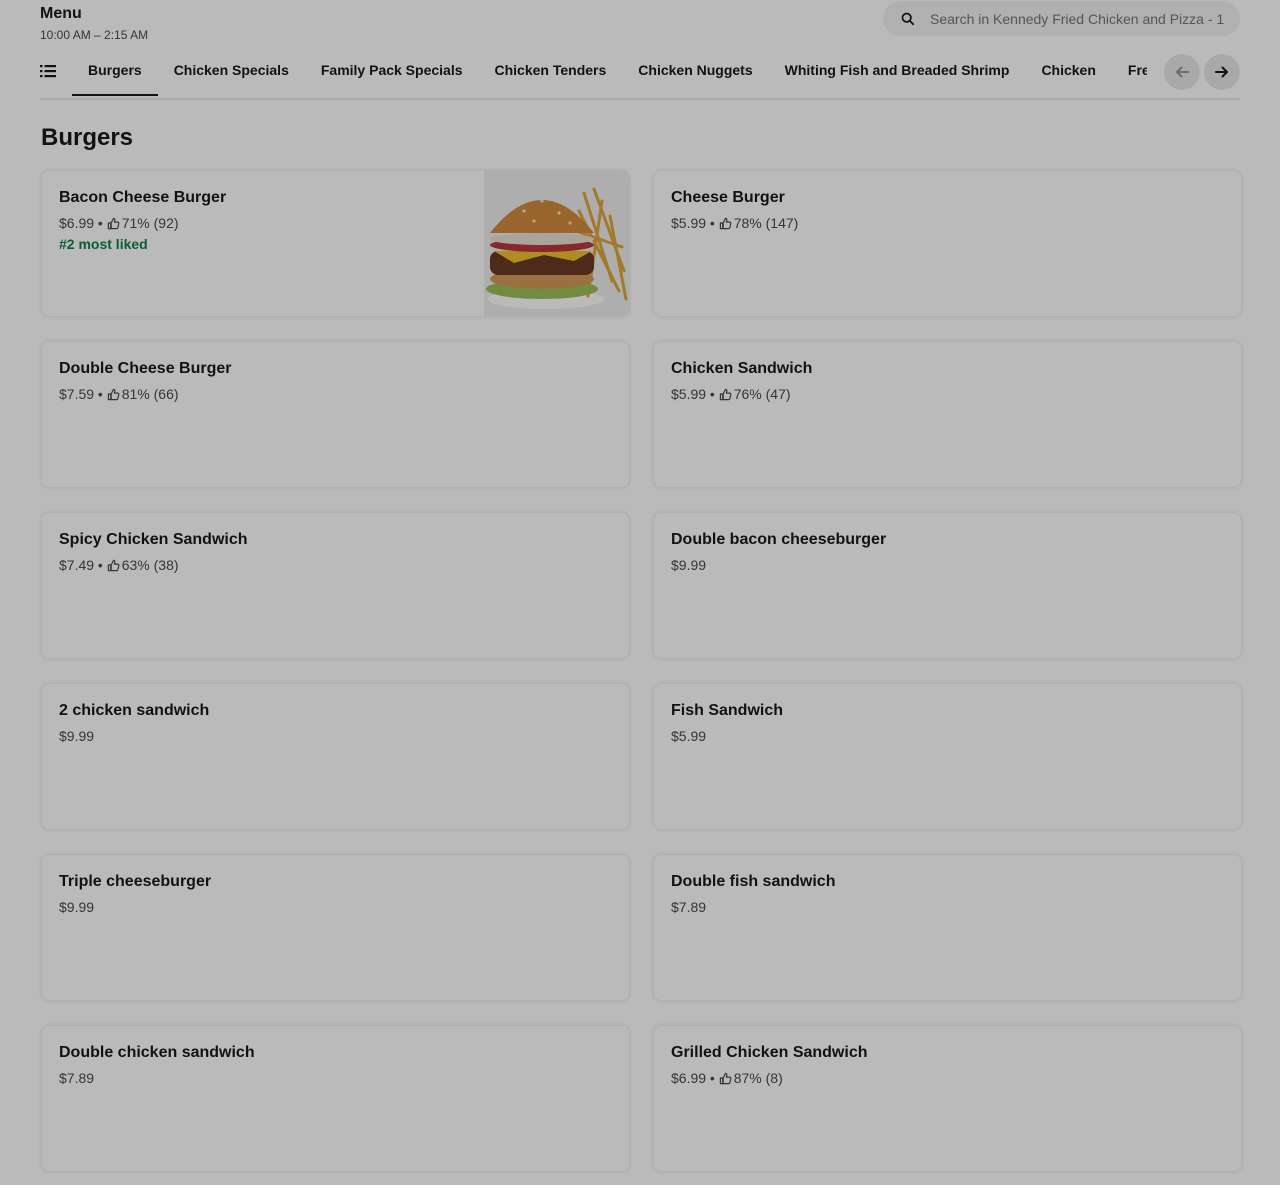 The width and height of the screenshot is (1280, 1185). I want to click on item-rating: 81% (66), so click(150, 394).